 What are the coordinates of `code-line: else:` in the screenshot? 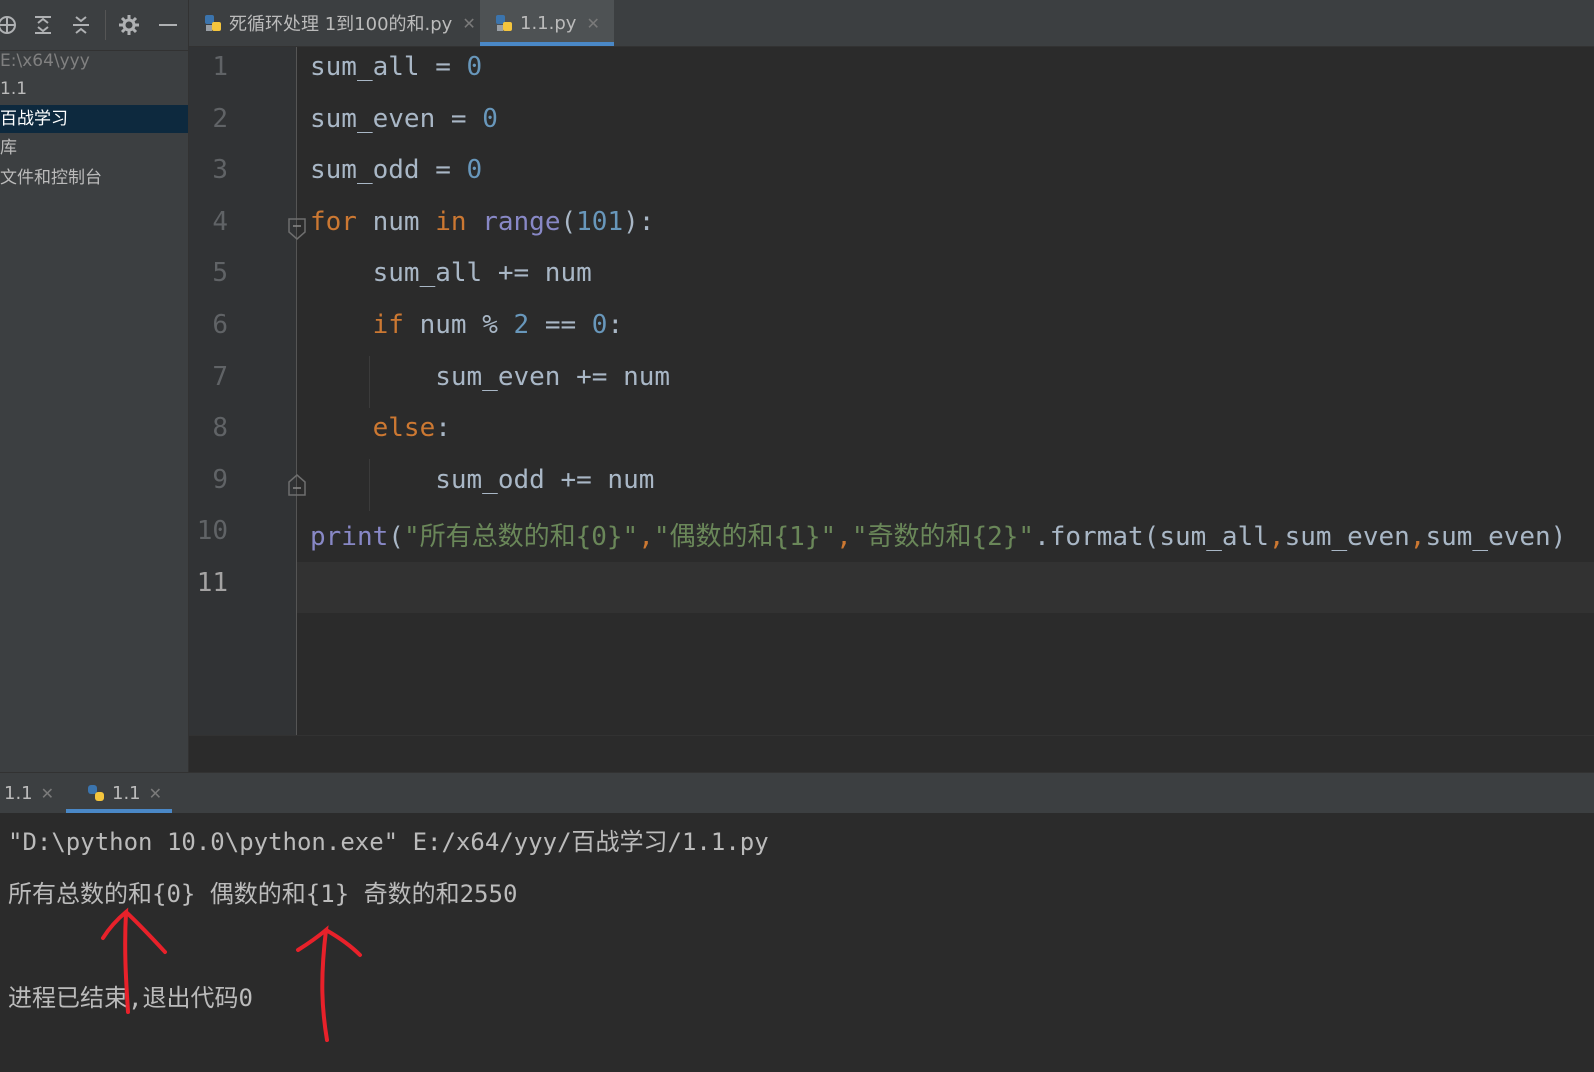 It's located at (380, 428).